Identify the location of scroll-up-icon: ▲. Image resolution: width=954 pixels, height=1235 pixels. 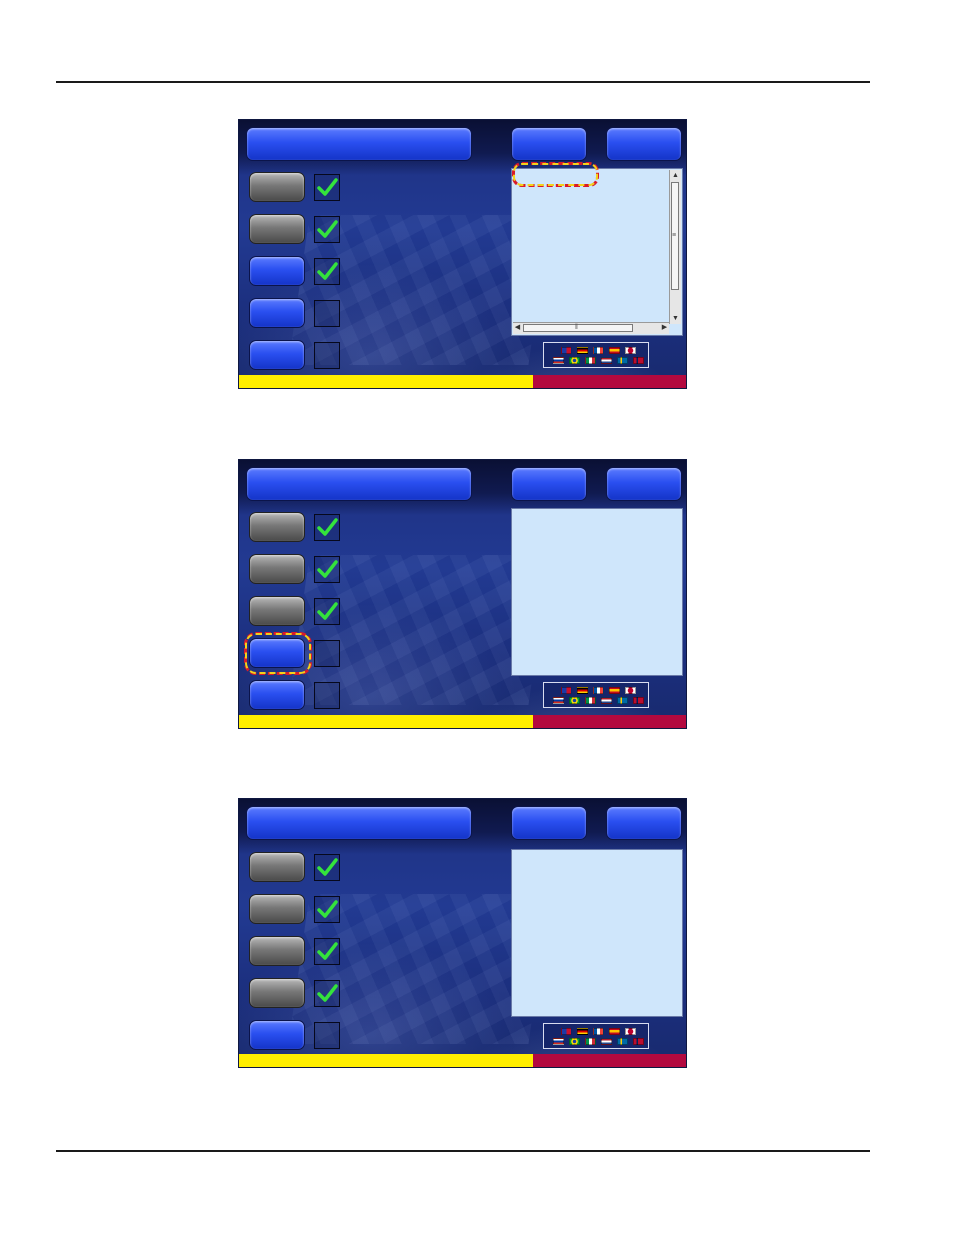
(675, 175).